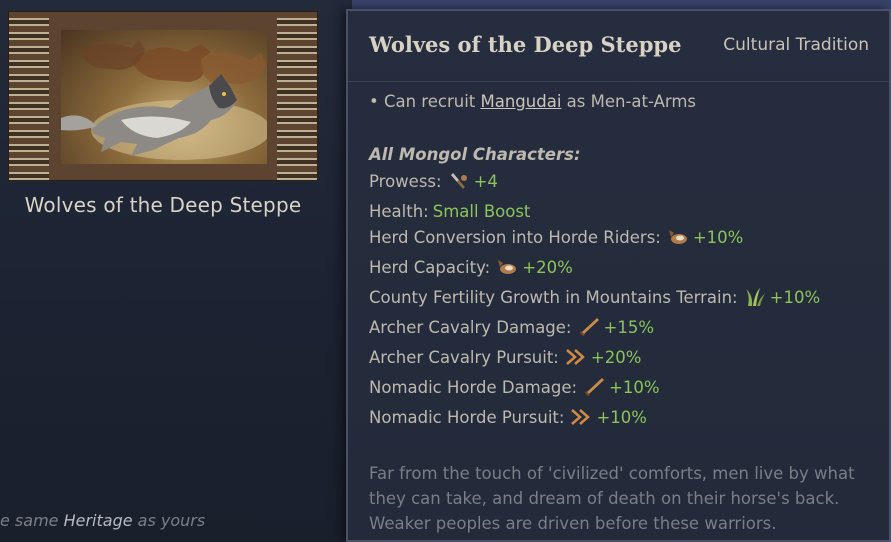 This screenshot has width=891, height=542. I want to click on modifier-row: Archer Cavalry Pursuit: +20%, so click(505, 357).